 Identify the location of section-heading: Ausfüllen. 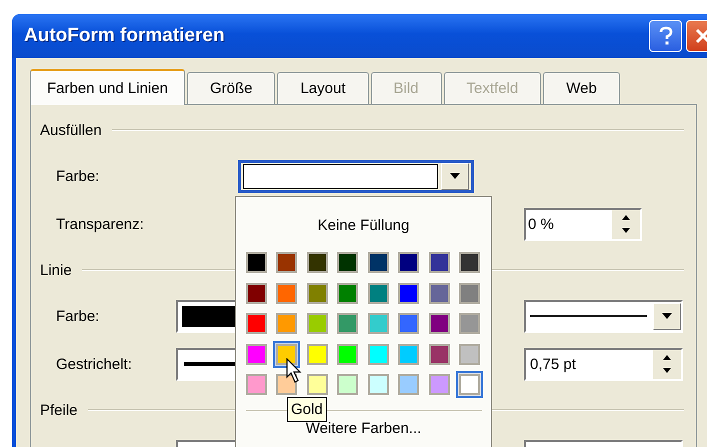
(71, 130).